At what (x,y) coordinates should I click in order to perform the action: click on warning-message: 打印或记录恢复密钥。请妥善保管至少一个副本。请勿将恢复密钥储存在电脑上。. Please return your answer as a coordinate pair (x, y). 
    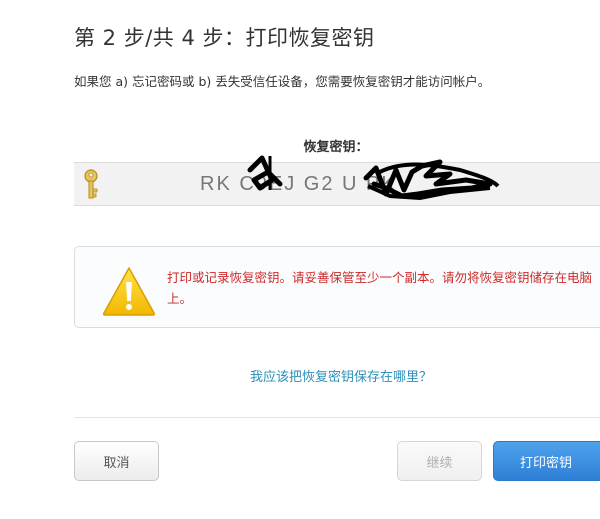
    Looking at the image, I should click on (380, 288).